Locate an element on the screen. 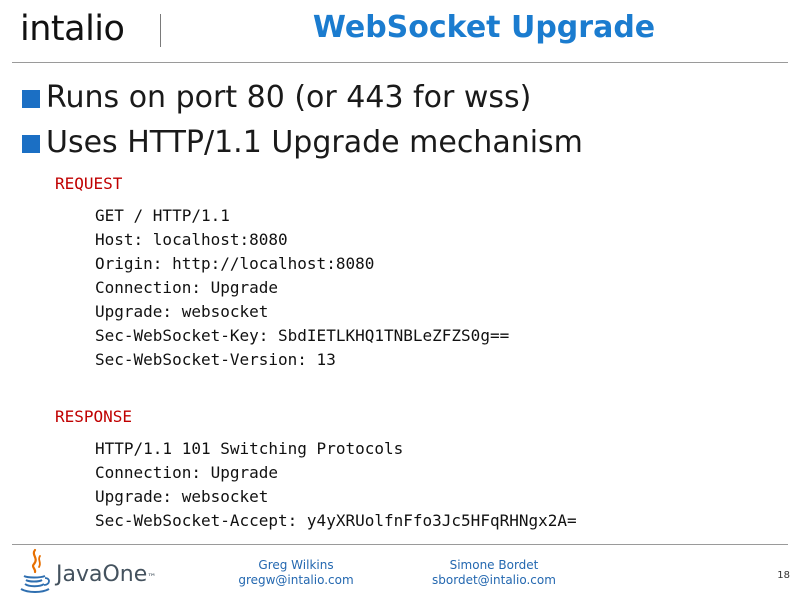  request-line: Sec-WebSocket-Version: 13 is located at coordinates (215, 359).